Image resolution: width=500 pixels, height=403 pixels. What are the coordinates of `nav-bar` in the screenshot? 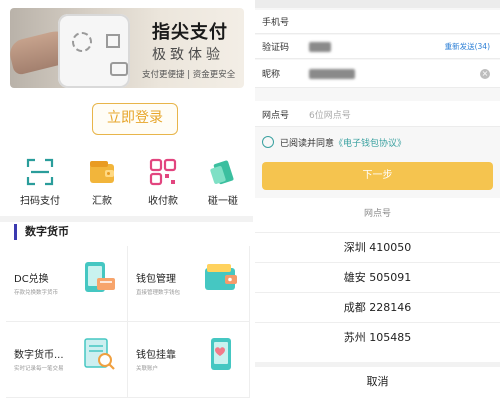 It's located at (377, 4).